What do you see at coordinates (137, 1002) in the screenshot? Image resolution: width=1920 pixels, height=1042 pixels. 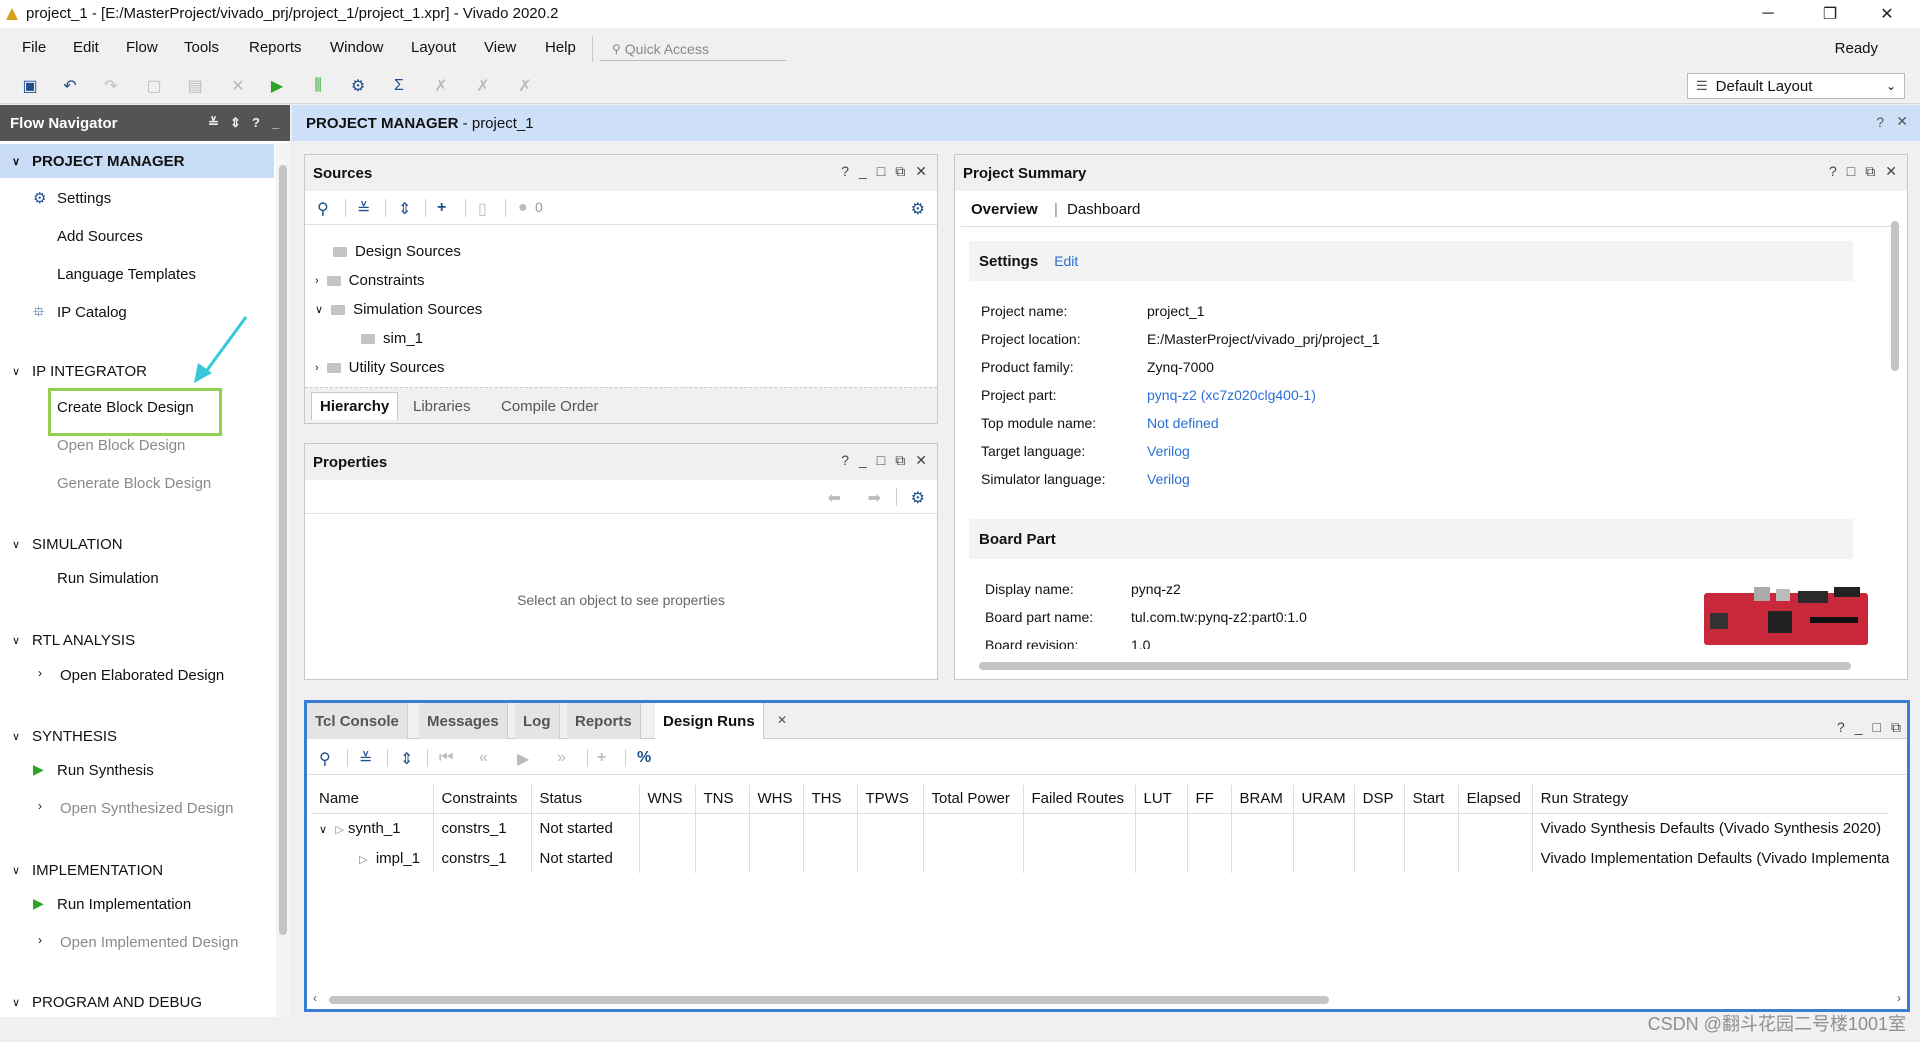 I see `section-program-and-debug: ∨ PROGRAM AND DEBUG` at bounding box center [137, 1002].